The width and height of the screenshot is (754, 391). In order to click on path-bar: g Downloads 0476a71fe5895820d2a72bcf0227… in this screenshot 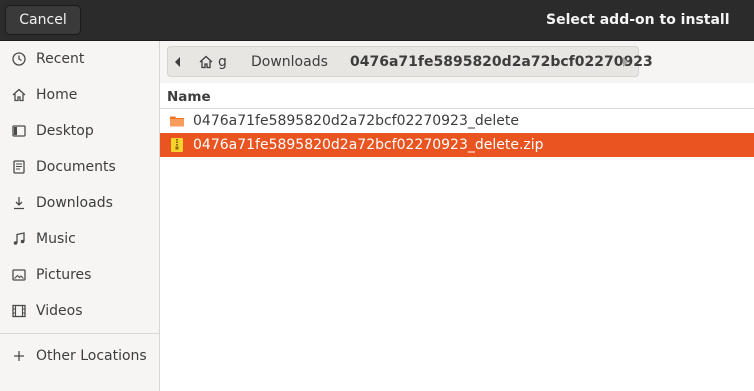, I will do `click(410, 61)`.